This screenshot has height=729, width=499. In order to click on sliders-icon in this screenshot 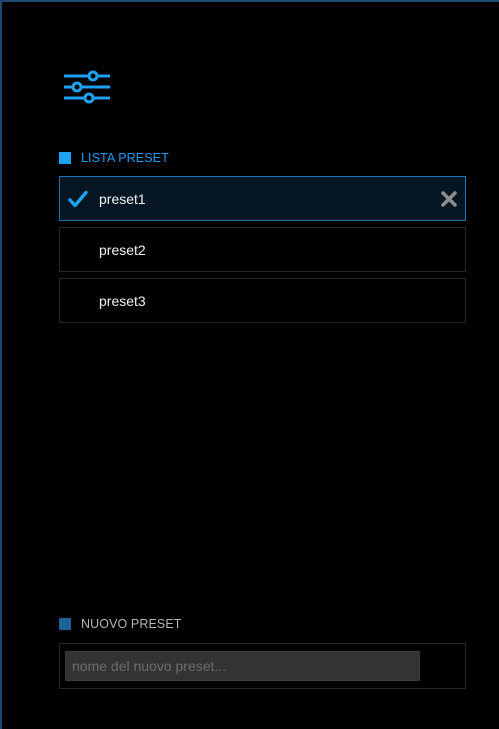, I will do `click(87, 86)`.